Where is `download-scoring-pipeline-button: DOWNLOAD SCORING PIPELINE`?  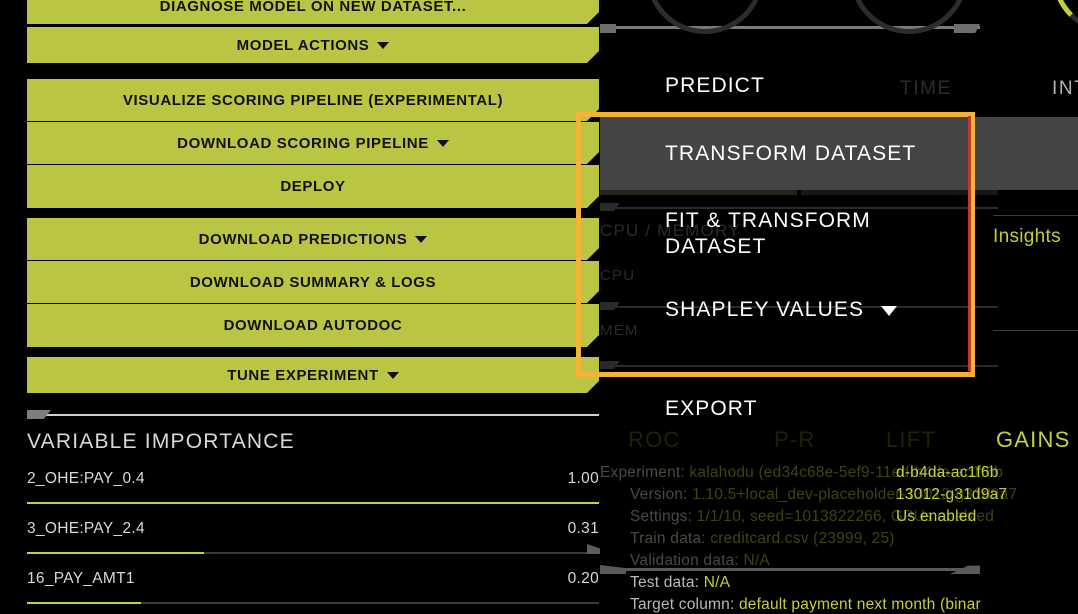
download-scoring-pipeline-button: DOWNLOAD SCORING PIPELINE is located at coordinates (313, 143).